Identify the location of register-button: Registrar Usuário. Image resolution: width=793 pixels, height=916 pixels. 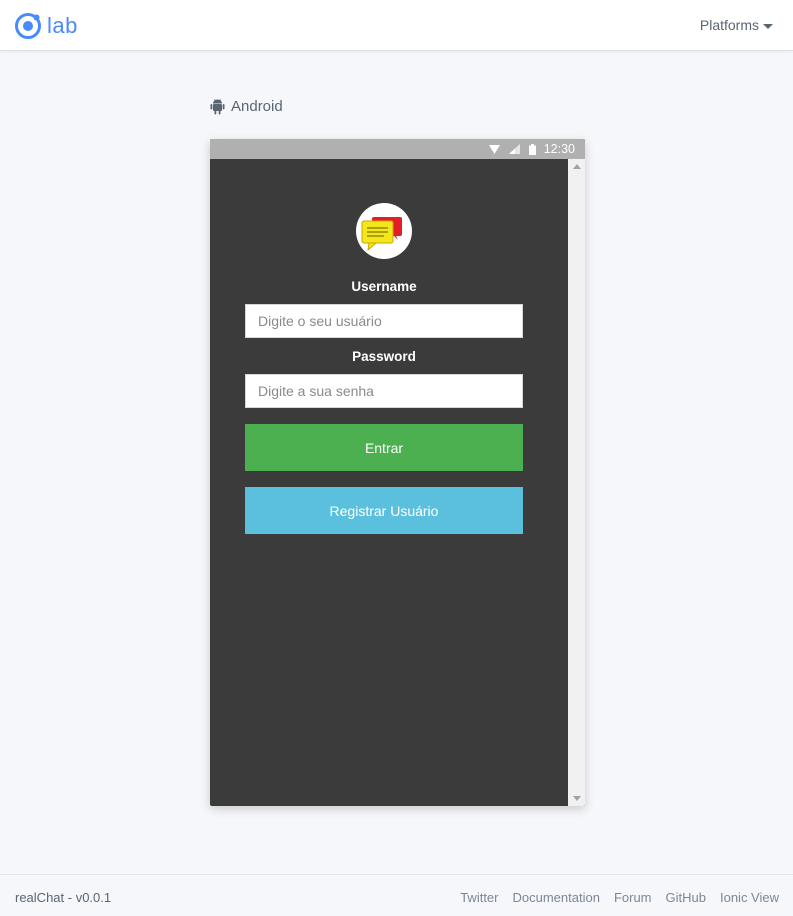
(384, 510).